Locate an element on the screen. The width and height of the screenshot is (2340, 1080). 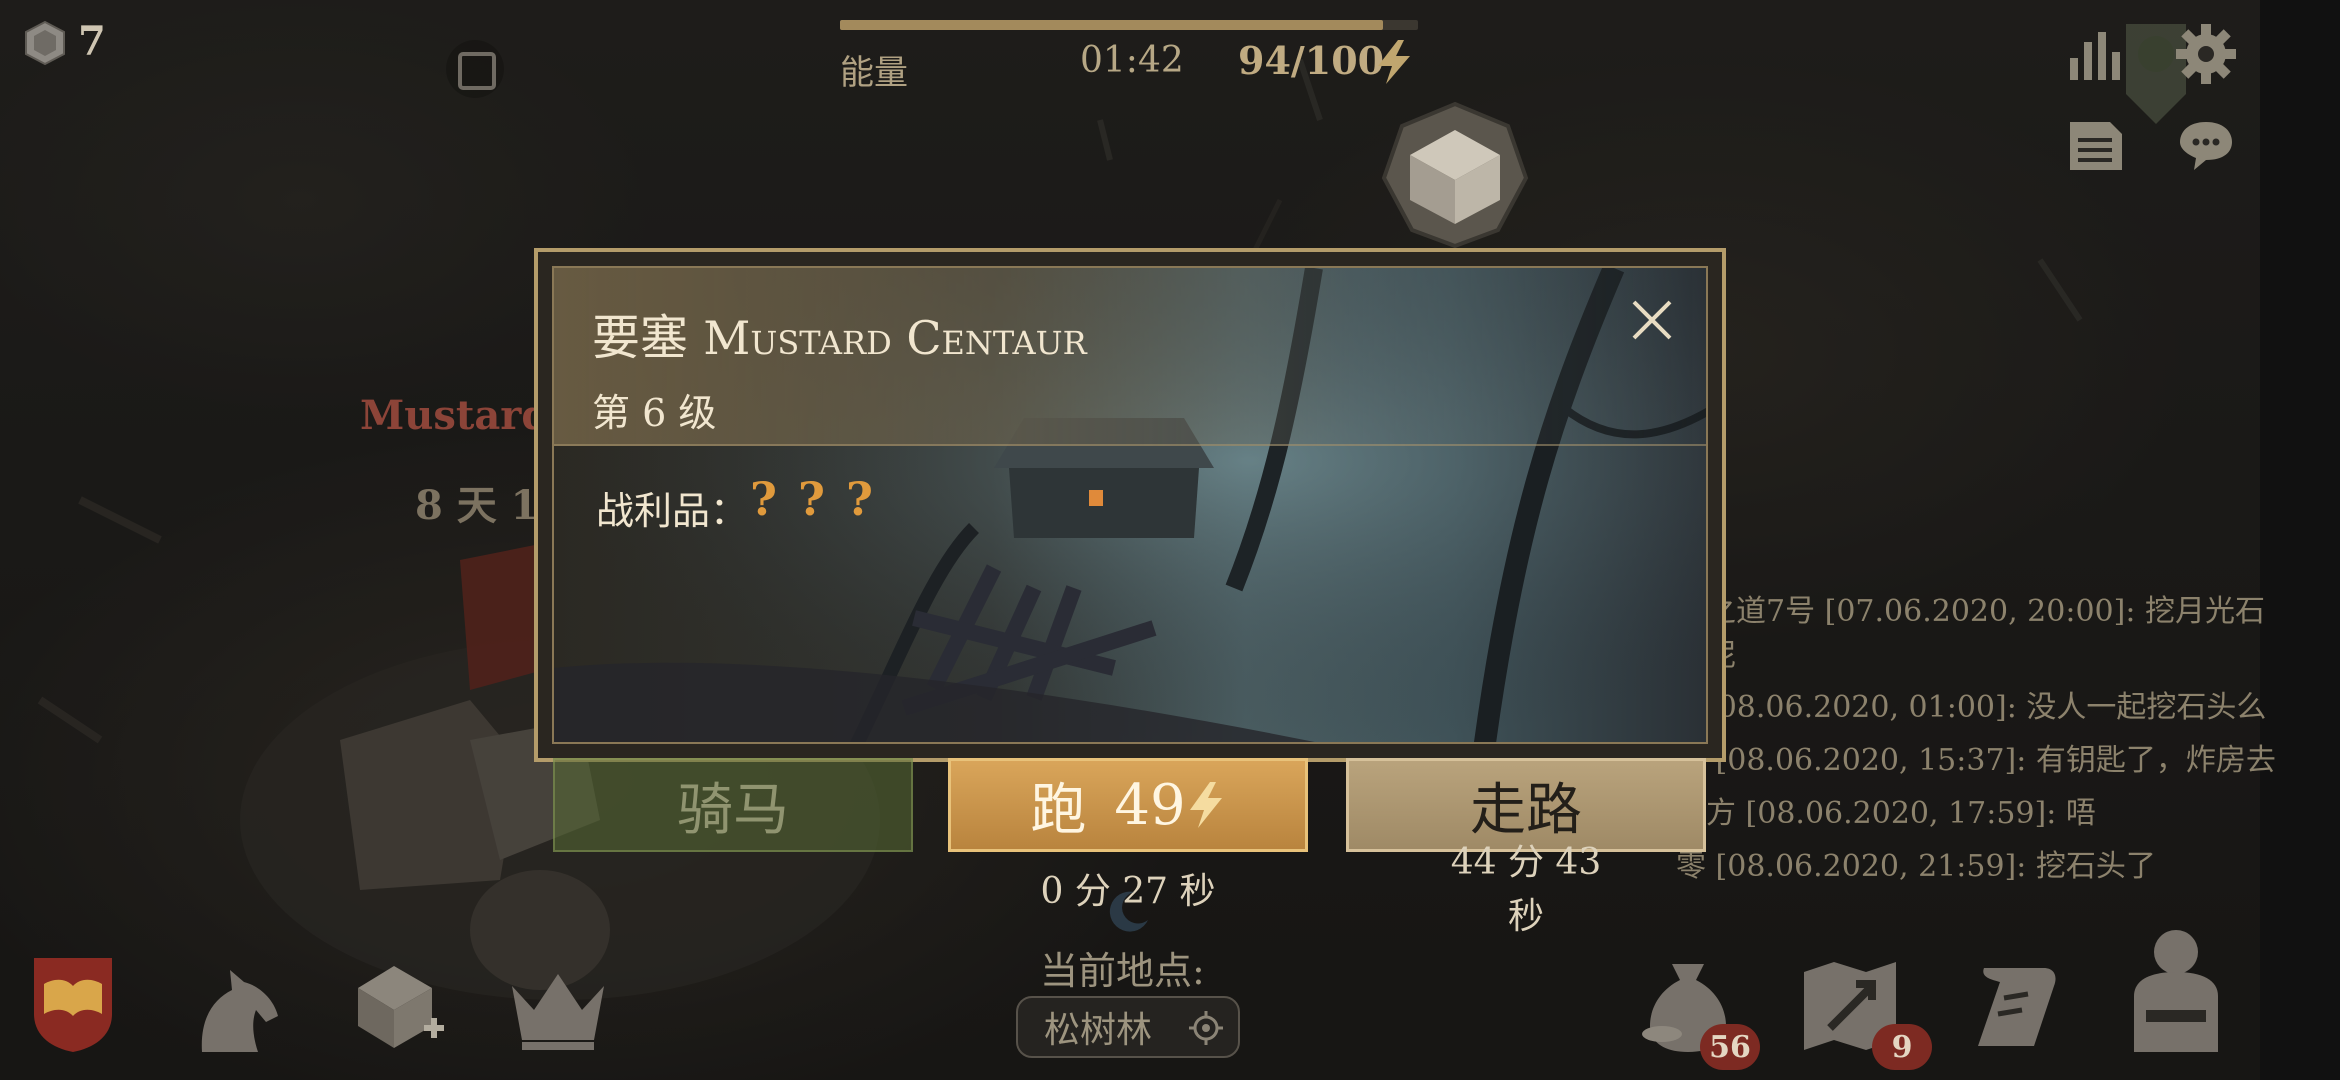
stop-button is located at coordinates (475, 69).